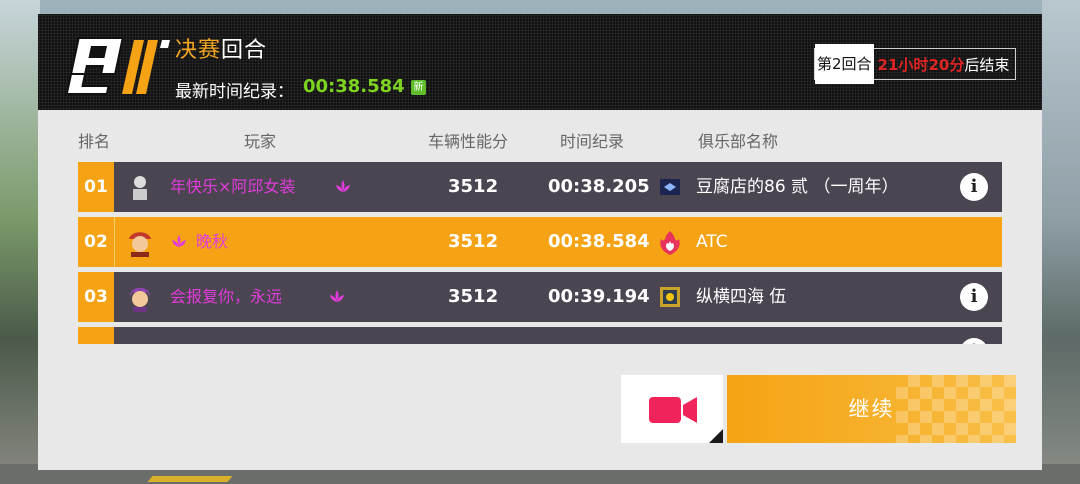 The image size is (1080, 484). I want to click on latest-record-value: 00:38.584, so click(354, 86).